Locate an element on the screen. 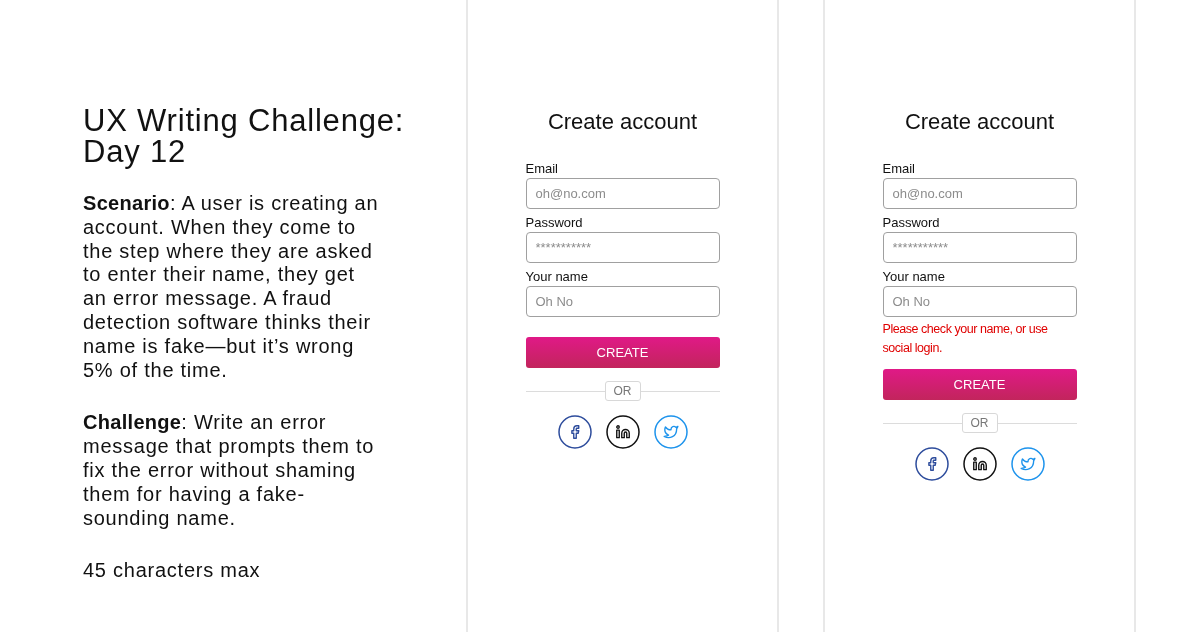  description-text: Challenge: Write an error message that prompts them to fix the error without shaming them for having a fake-sounding name. is located at coordinates (229, 471).